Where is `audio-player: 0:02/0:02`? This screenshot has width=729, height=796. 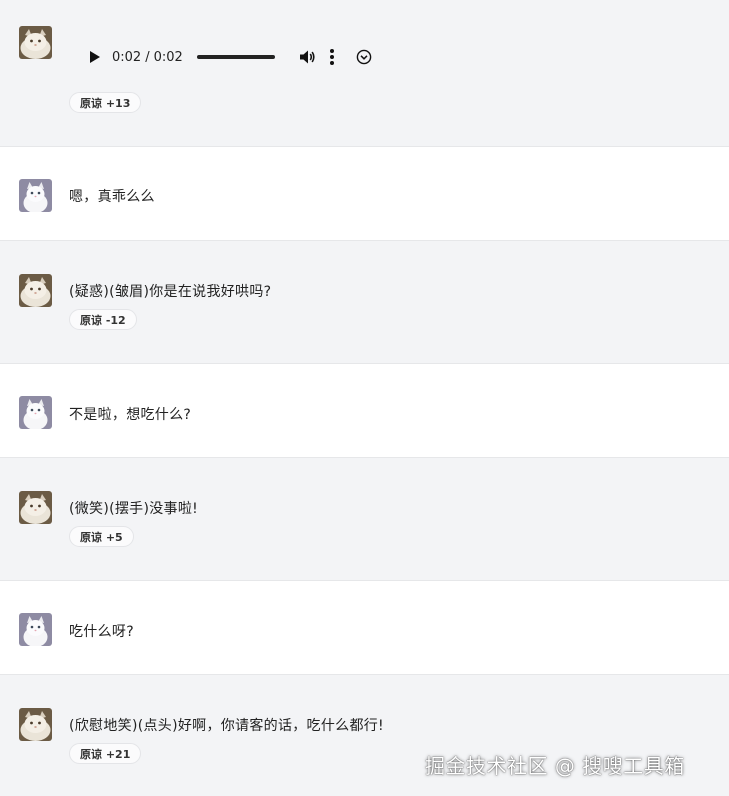
audio-player: 0:02/0:02 is located at coordinates (237, 57).